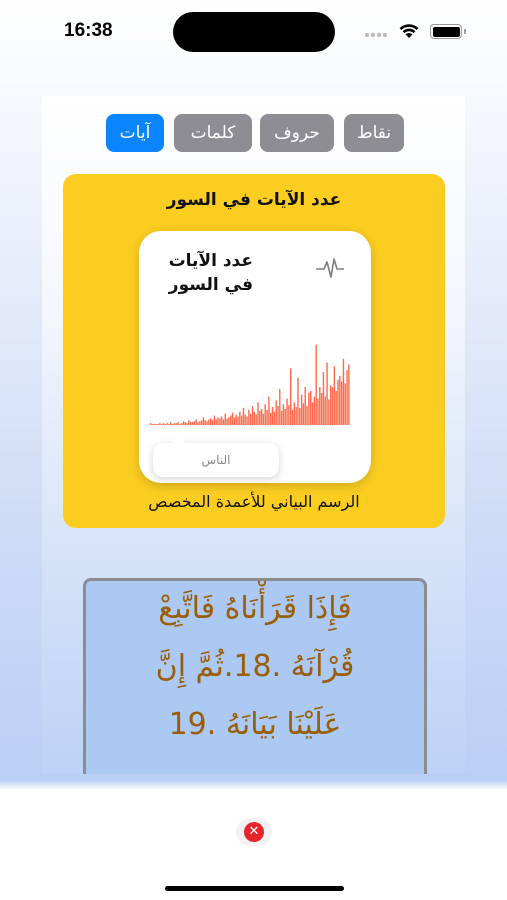 This screenshot has width=507, height=900. What do you see at coordinates (210, 285) in the screenshot?
I see `widget-title-line2: في السور` at bounding box center [210, 285].